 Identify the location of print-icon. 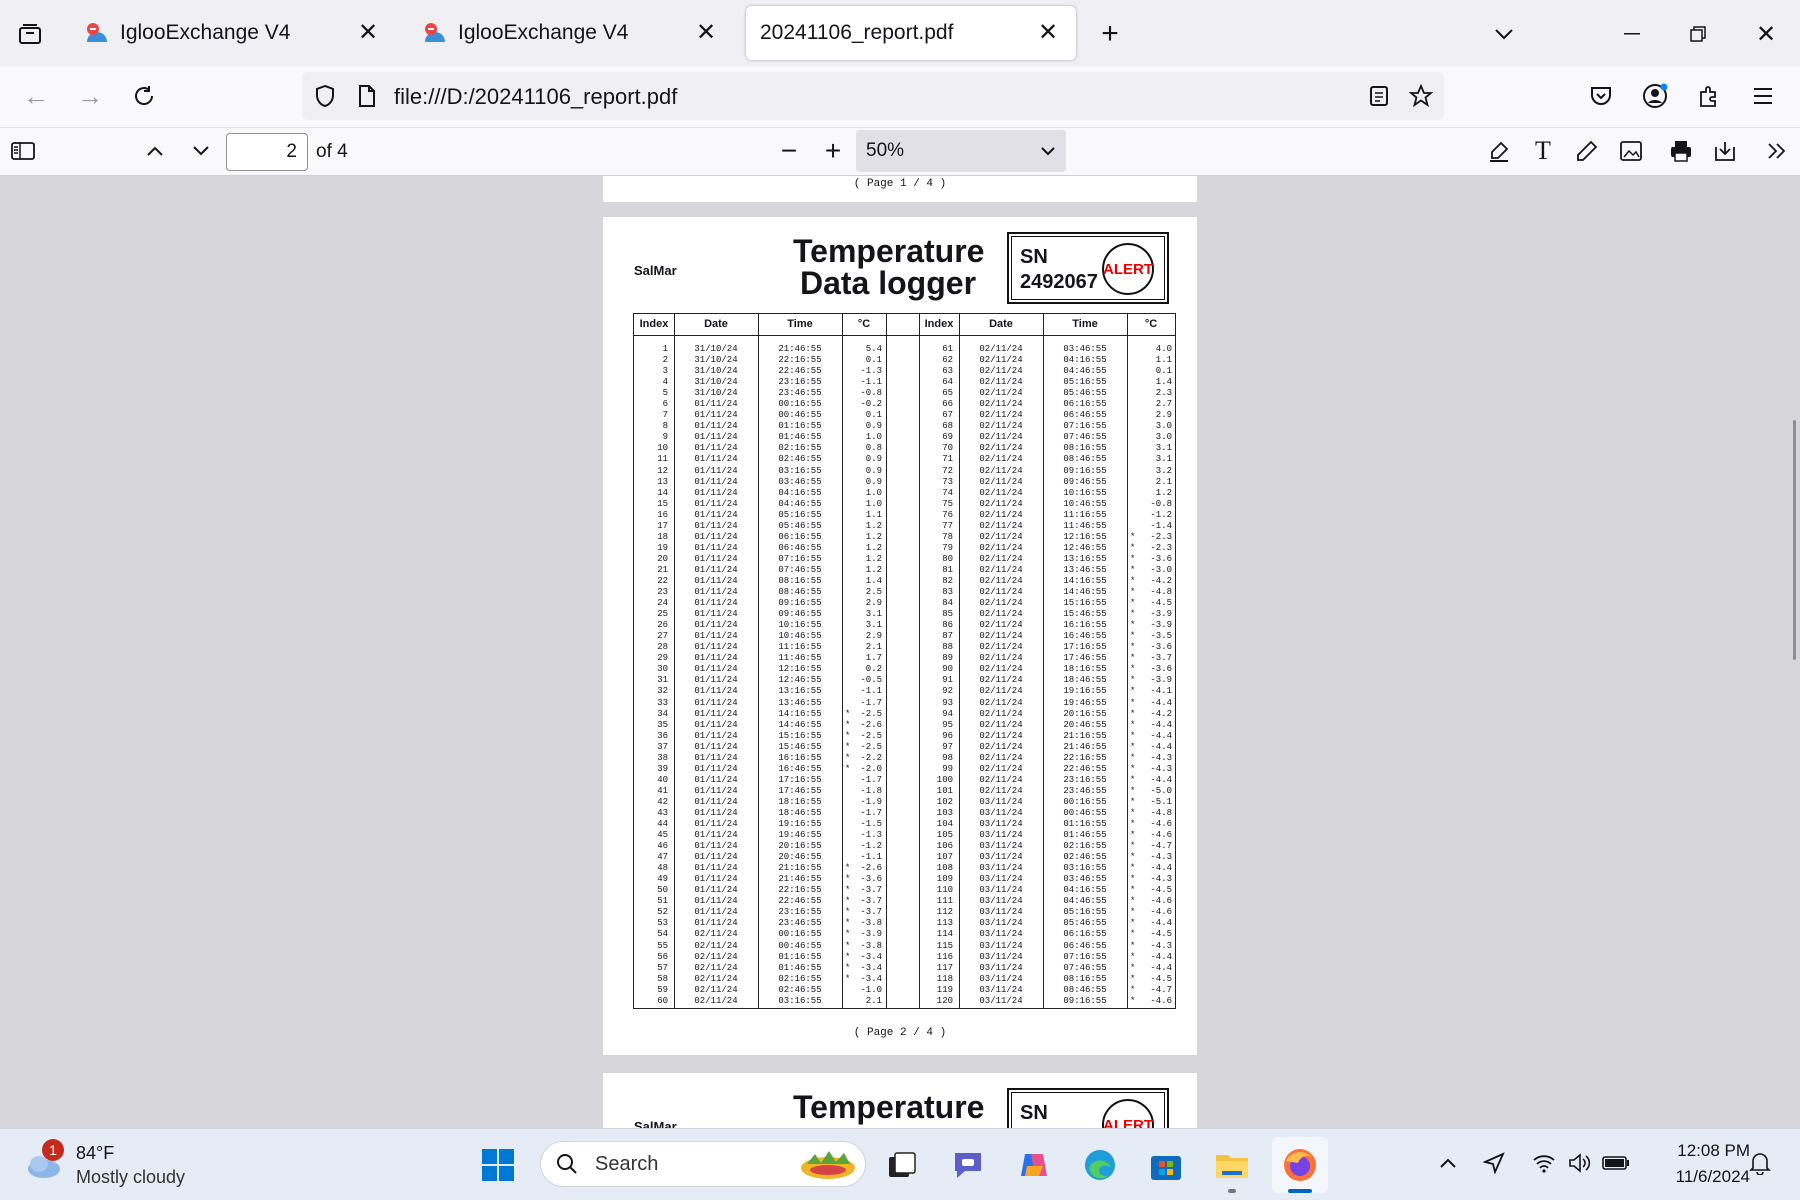
(1681, 151).